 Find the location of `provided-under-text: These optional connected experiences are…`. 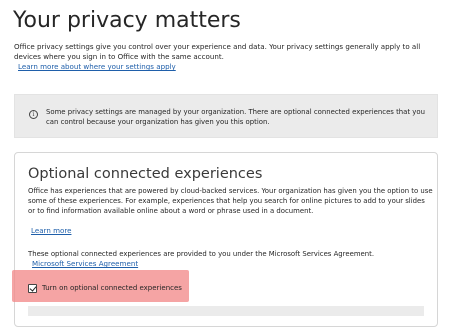

provided-under-text: These optional connected experiences are… is located at coordinates (201, 254).